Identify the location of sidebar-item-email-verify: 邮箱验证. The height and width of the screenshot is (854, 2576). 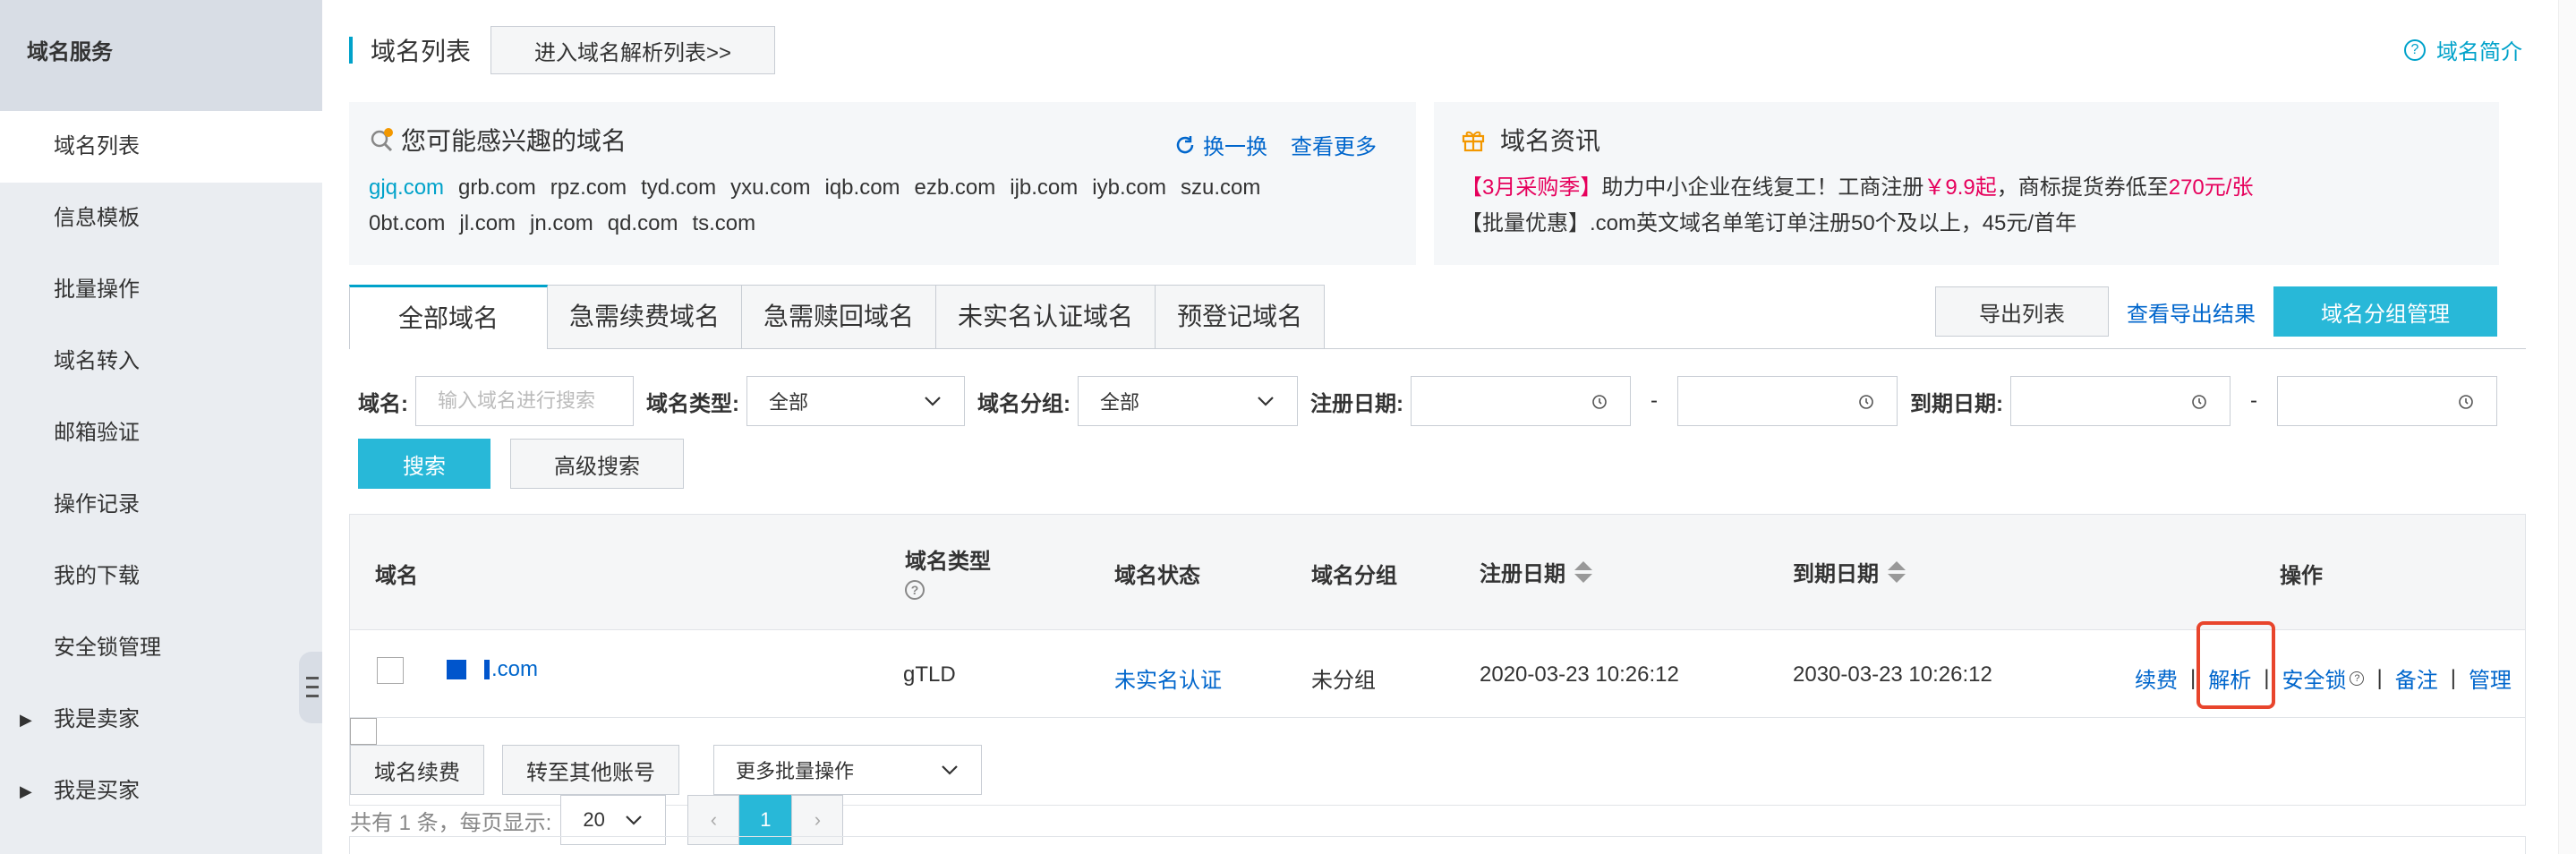
(161, 433).